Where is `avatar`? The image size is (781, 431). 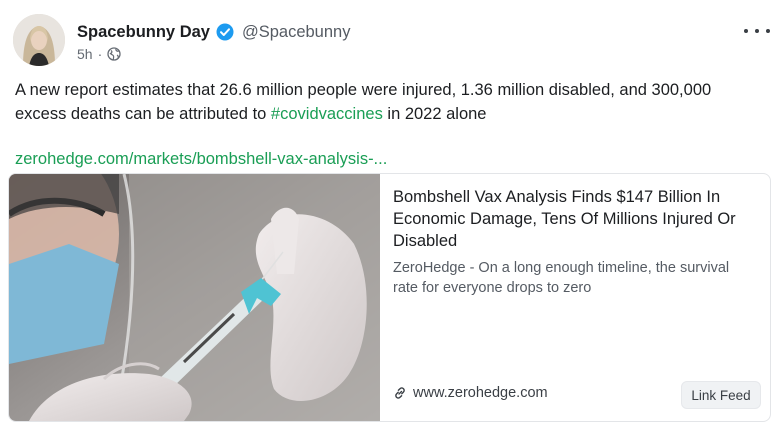 avatar is located at coordinates (39, 40).